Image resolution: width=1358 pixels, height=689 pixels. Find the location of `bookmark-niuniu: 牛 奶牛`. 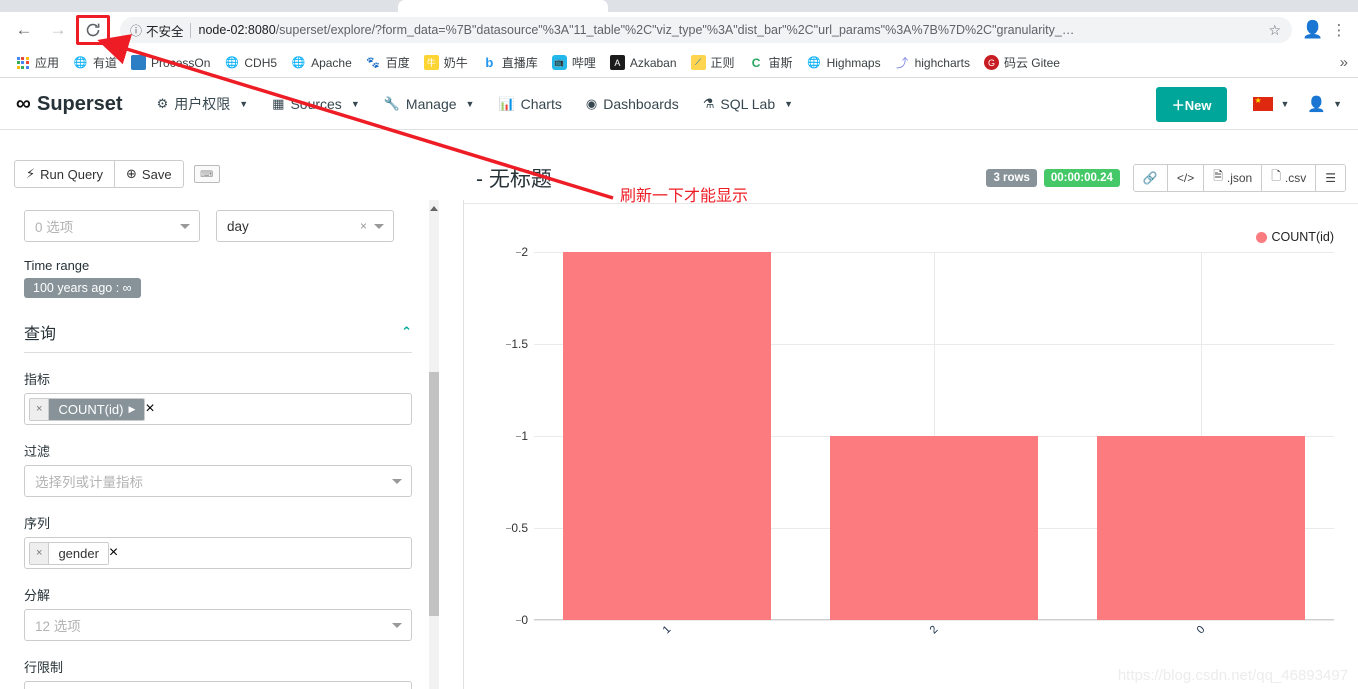

bookmark-niuniu: 牛 奶牛 is located at coordinates (446, 63).